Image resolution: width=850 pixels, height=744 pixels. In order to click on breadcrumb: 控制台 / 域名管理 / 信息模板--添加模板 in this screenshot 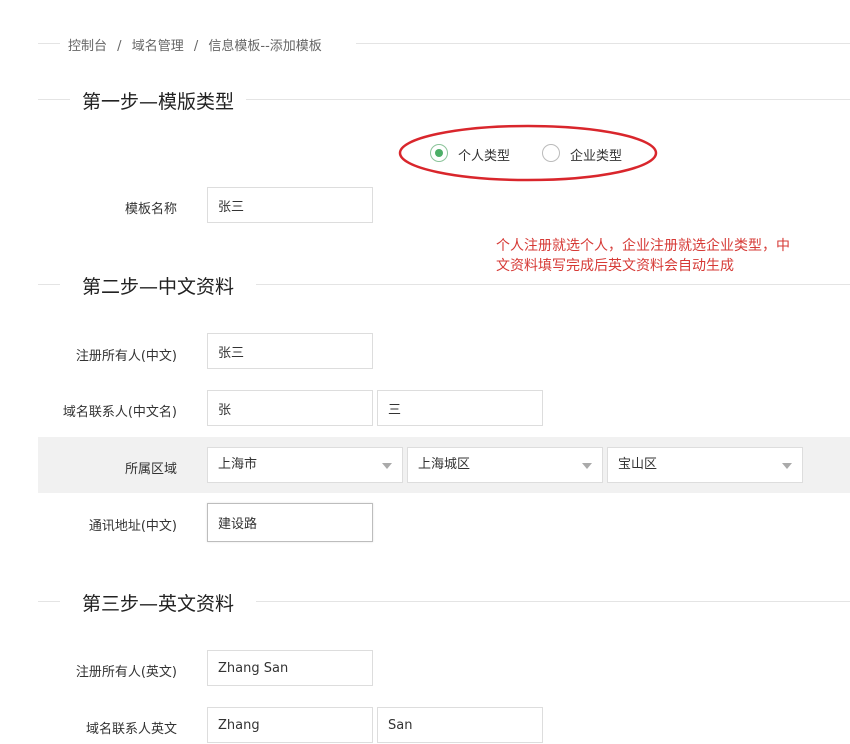, I will do `click(195, 44)`.